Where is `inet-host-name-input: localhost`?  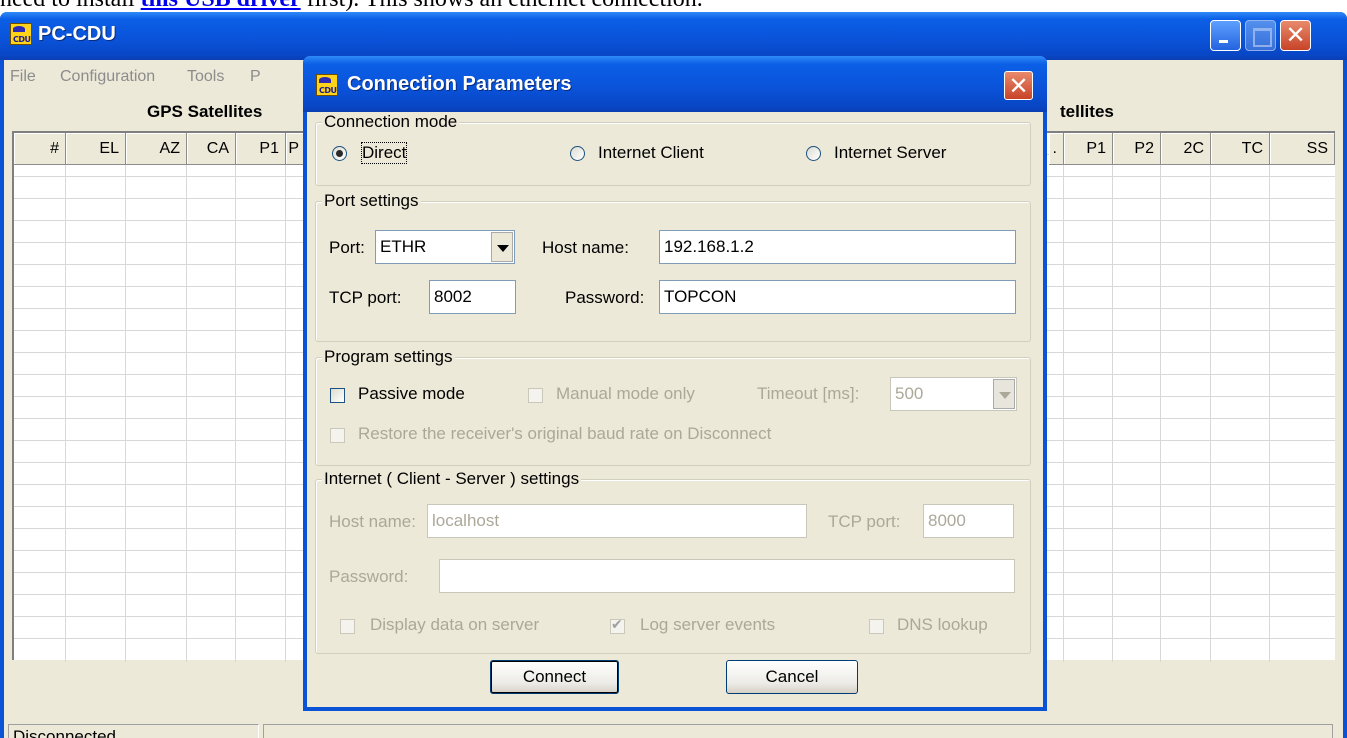
inet-host-name-input: localhost is located at coordinates (617, 521).